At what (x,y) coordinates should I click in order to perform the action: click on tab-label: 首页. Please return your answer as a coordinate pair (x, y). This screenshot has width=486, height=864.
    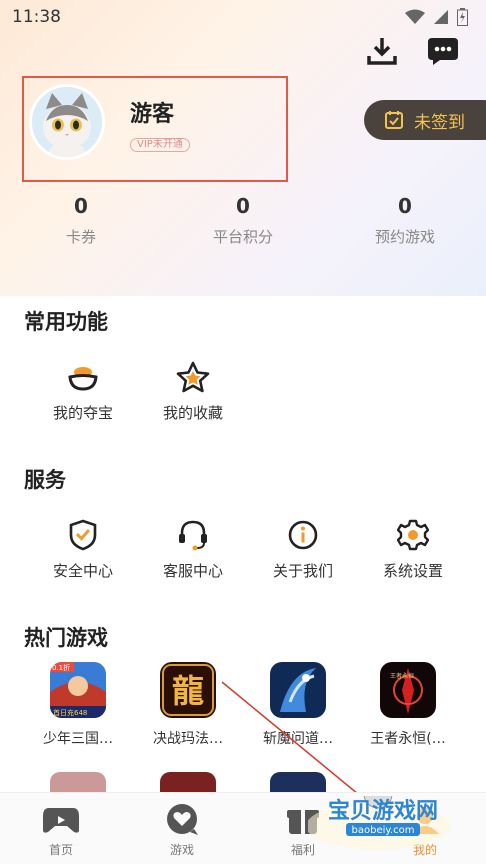
    Looking at the image, I should click on (60, 850).